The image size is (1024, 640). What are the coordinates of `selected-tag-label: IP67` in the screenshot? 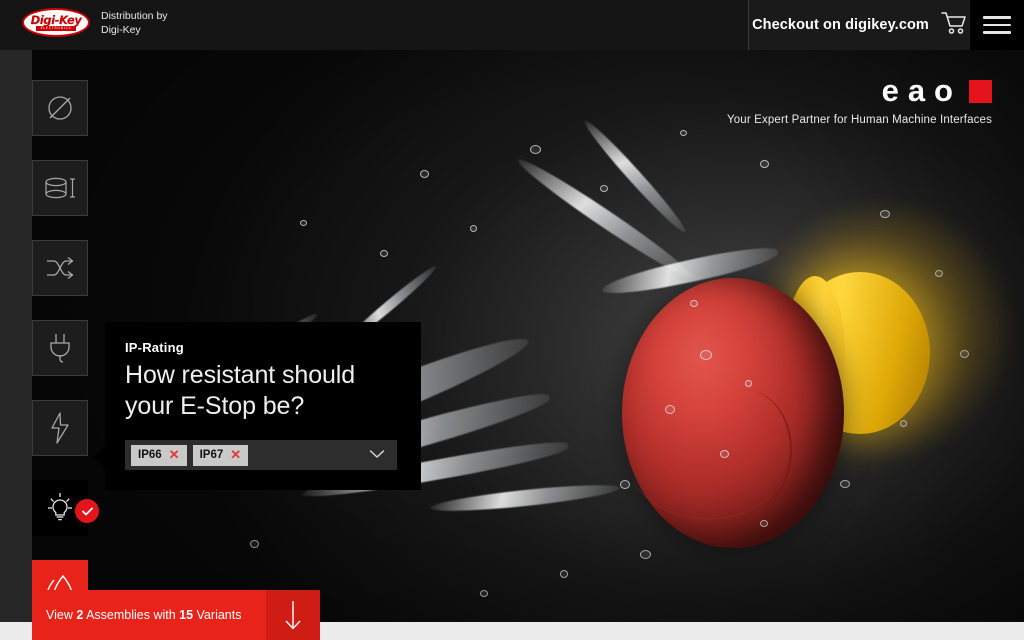 It's located at (211, 455).